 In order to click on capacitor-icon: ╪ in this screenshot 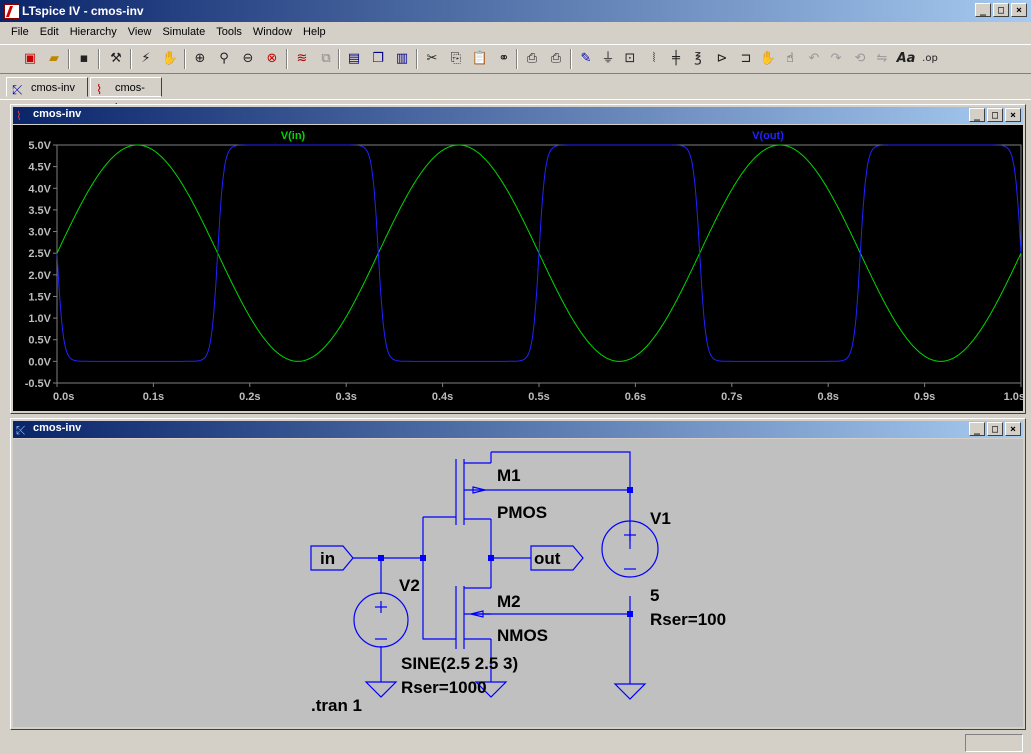, I will do `click(676, 59)`.